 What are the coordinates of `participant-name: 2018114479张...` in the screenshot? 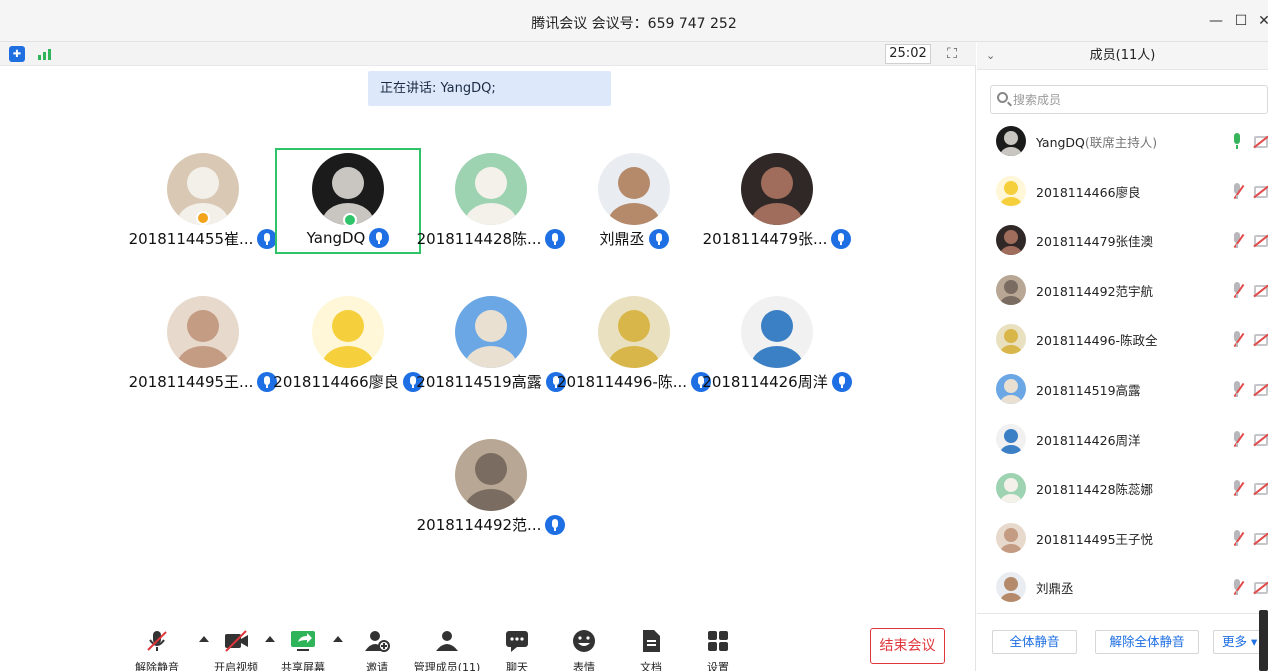 It's located at (765, 239).